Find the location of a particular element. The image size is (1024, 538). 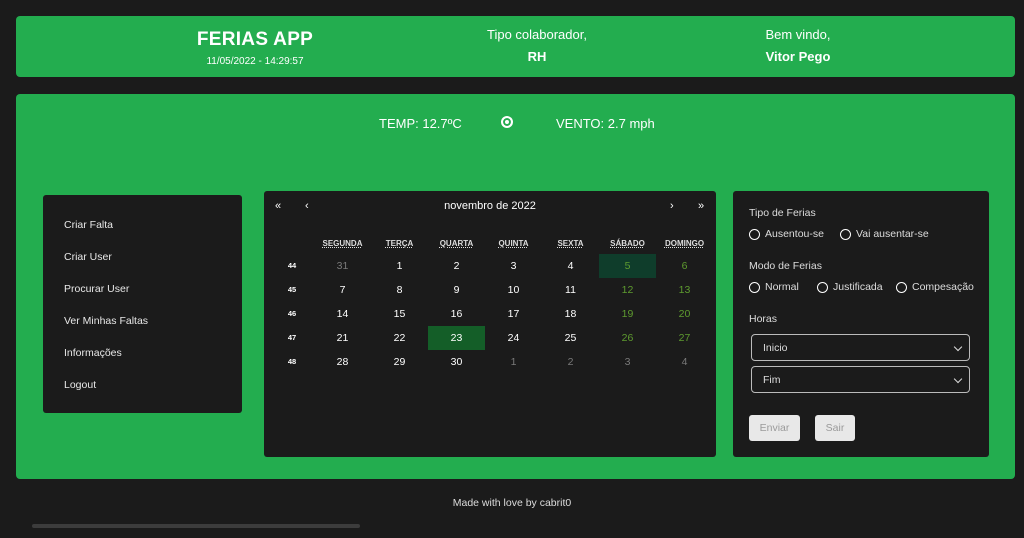

radio-justificada-label: Justificada is located at coordinates (858, 287).